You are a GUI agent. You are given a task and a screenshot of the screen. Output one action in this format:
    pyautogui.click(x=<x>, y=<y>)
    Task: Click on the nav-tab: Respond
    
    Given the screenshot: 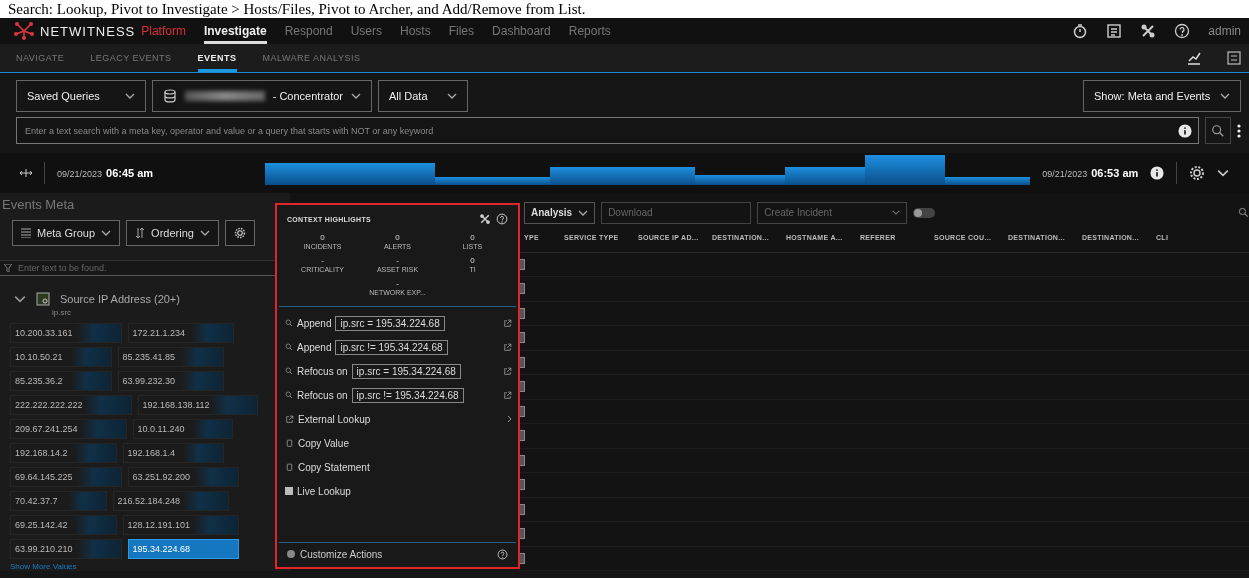 What is the action you would take?
    pyautogui.click(x=308, y=31)
    